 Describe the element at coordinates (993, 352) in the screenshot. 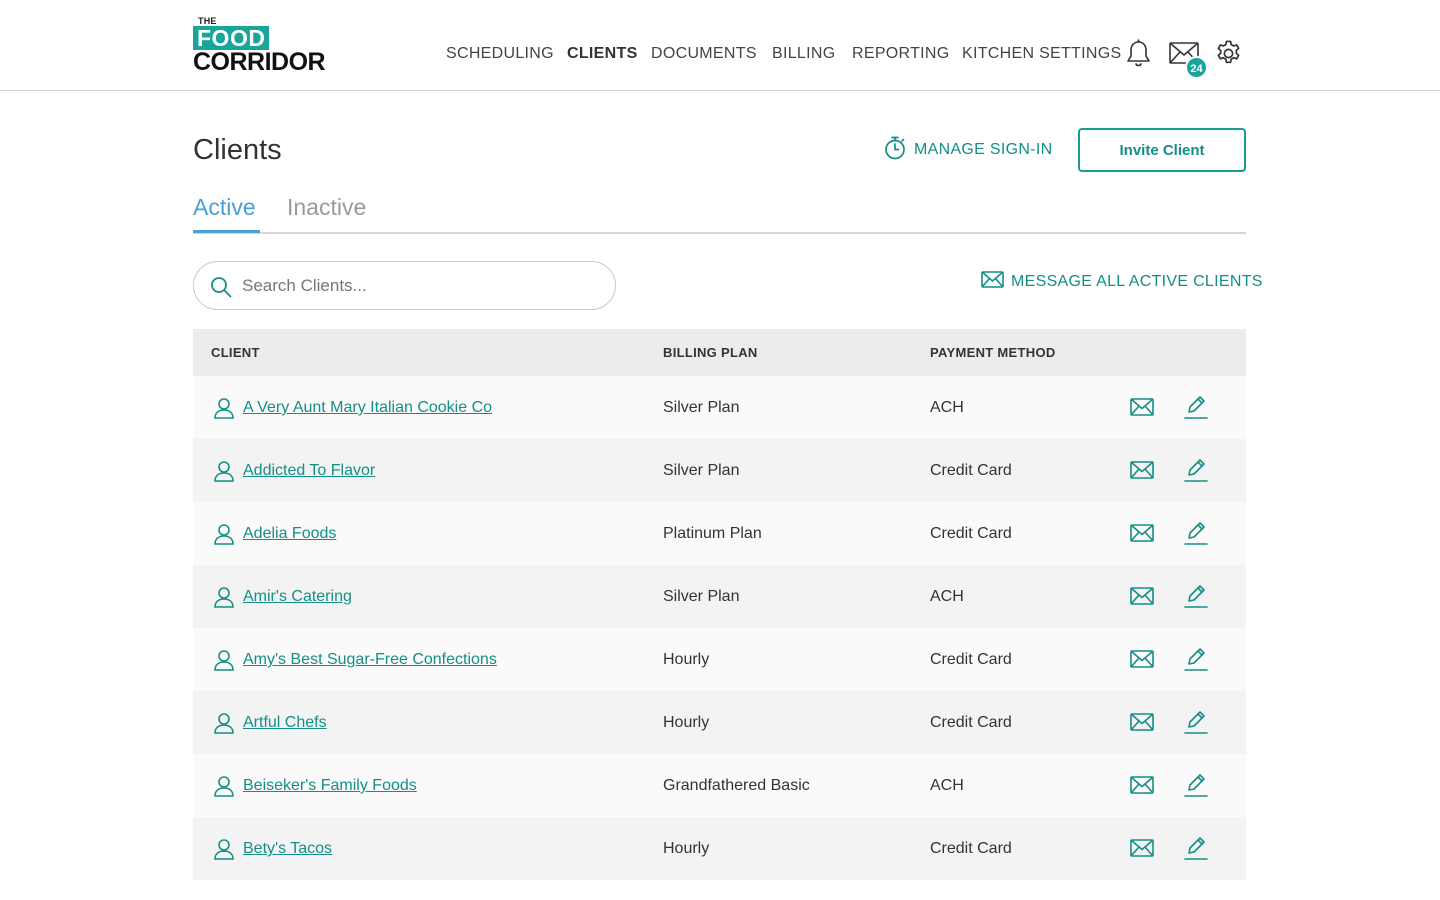

I see `column-header-payment-method: PAYMENT METHOD` at that location.